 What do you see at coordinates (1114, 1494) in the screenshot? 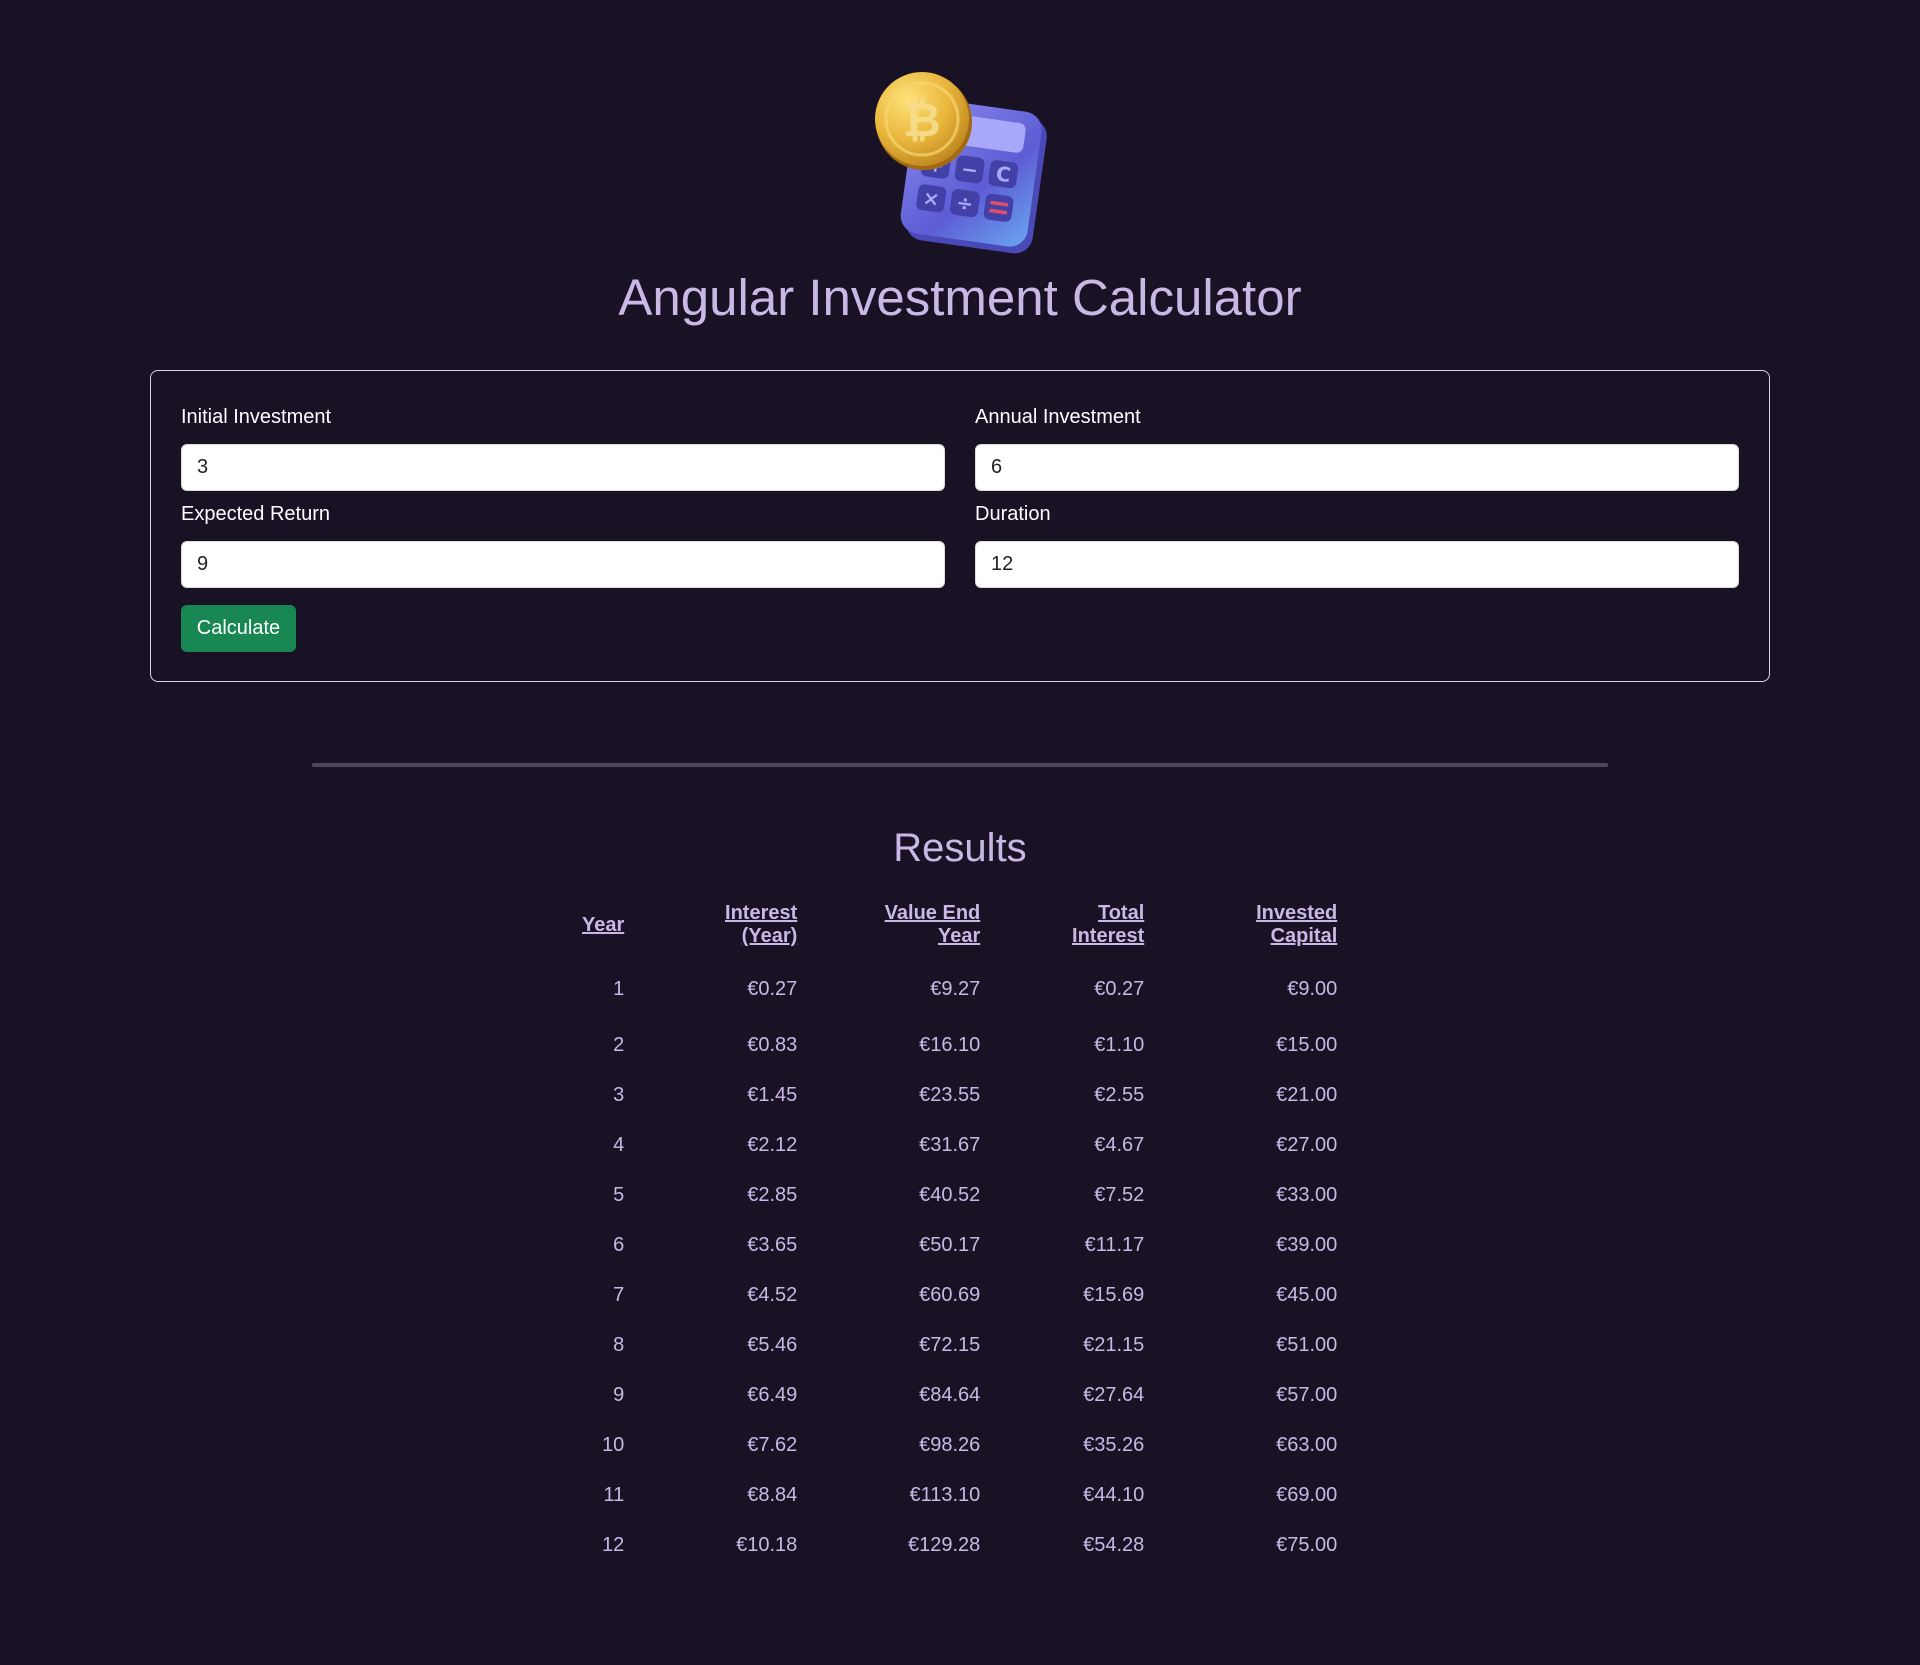
I see `total-interest-cell: €44.10` at bounding box center [1114, 1494].